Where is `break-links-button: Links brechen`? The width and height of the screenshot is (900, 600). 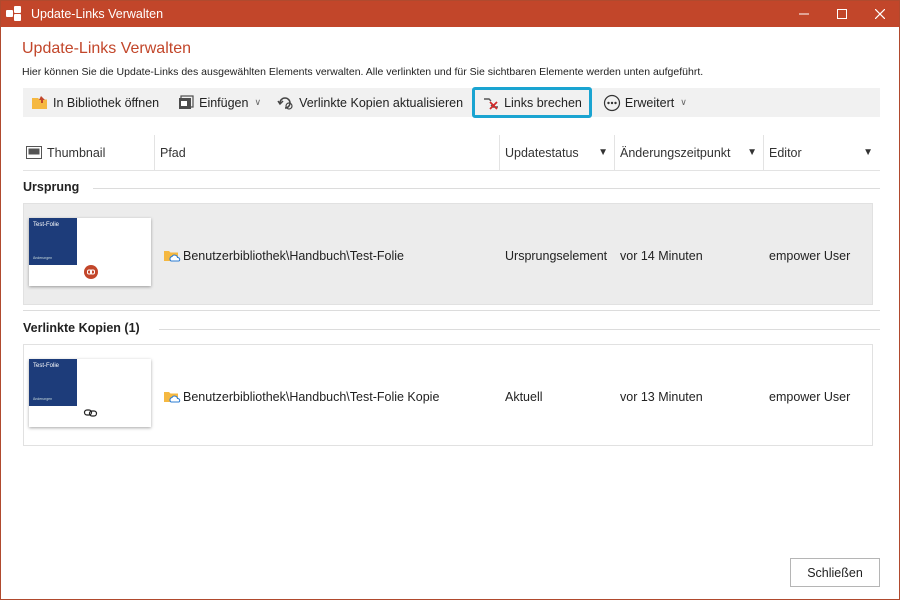 break-links-button: Links brechen is located at coordinates (532, 102).